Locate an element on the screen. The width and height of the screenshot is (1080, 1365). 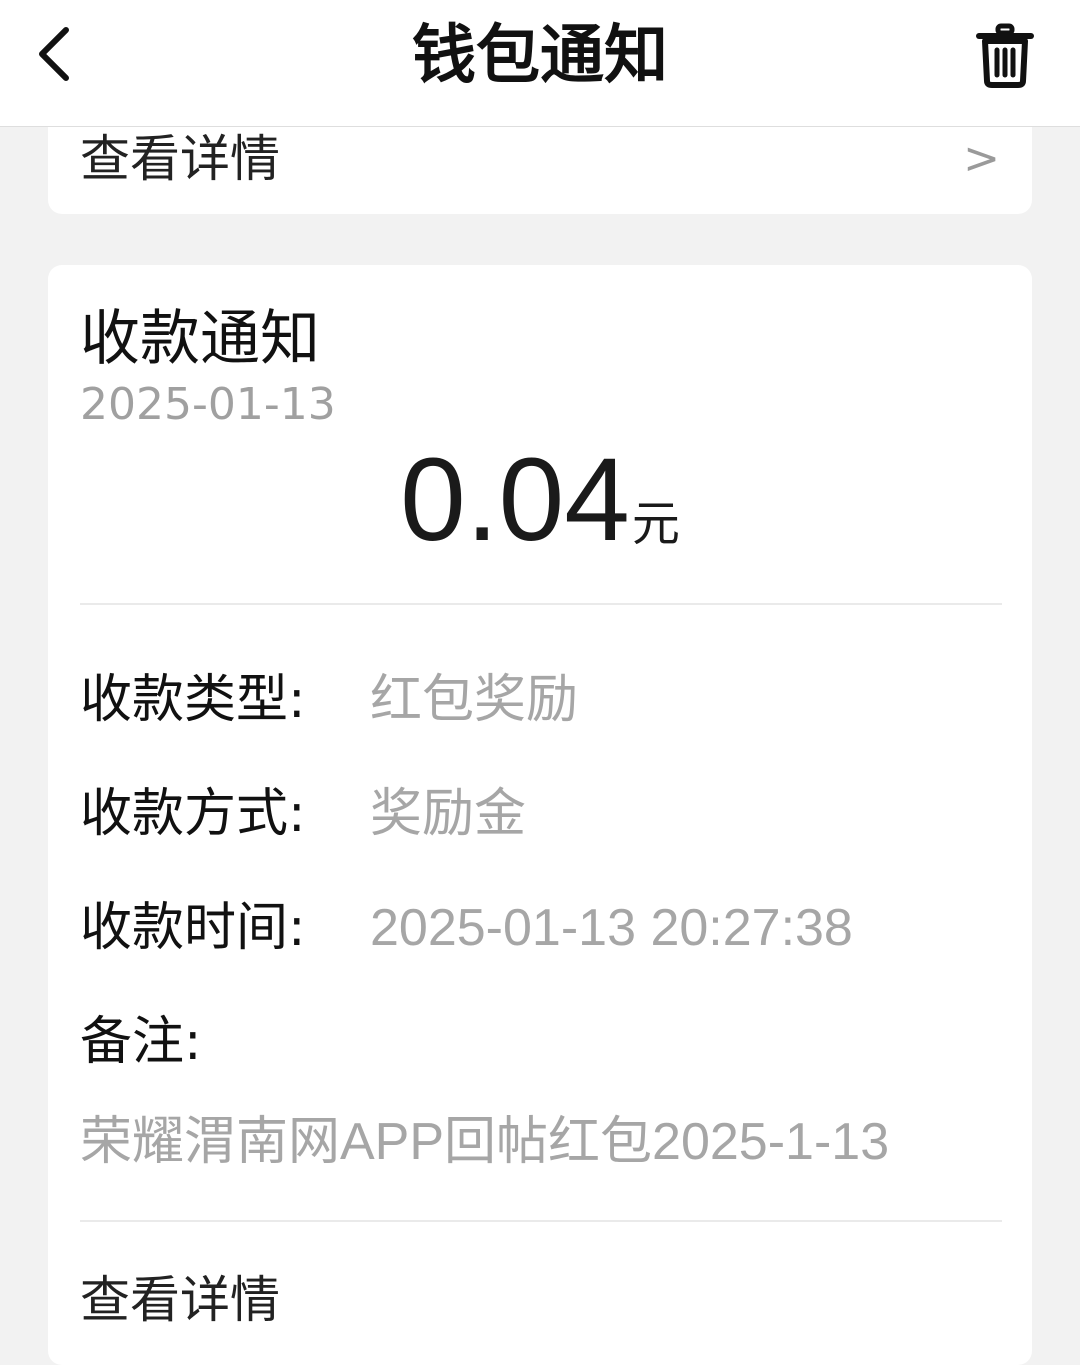
chevron-right-icon: > is located at coordinates (981, 158).